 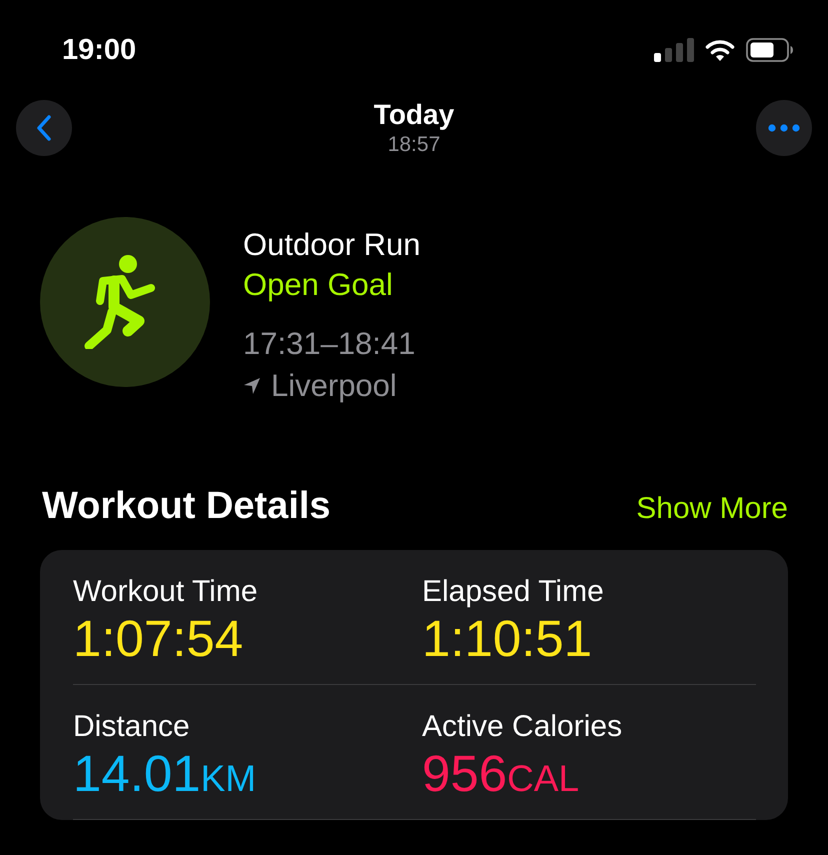 What do you see at coordinates (132, 727) in the screenshot?
I see `metric-label: Distance` at bounding box center [132, 727].